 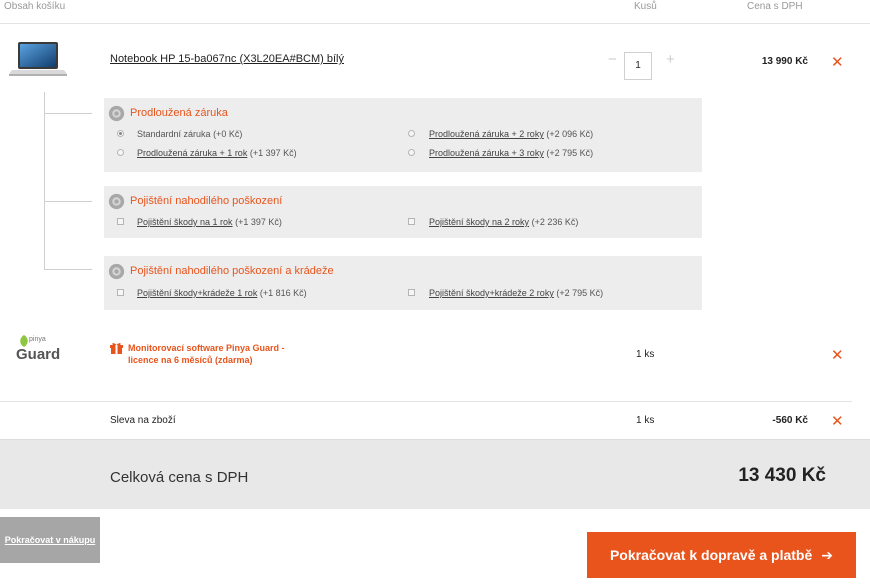 What do you see at coordinates (206, 201) in the screenshot?
I see `service-title: Pojištění nahodilého poškození` at bounding box center [206, 201].